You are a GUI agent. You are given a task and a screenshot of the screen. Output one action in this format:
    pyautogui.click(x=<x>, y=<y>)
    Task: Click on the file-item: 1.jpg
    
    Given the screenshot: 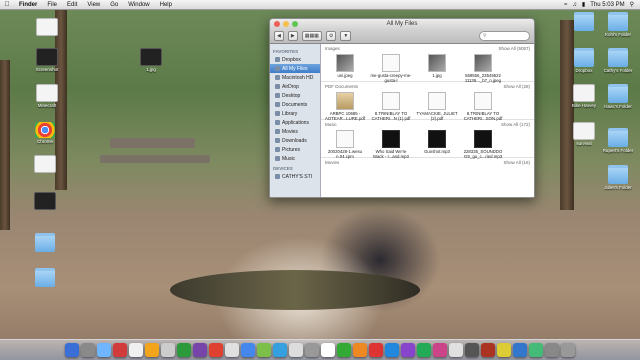 What is the action you would take?
    pyautogui.click(x=437, y=68)
    